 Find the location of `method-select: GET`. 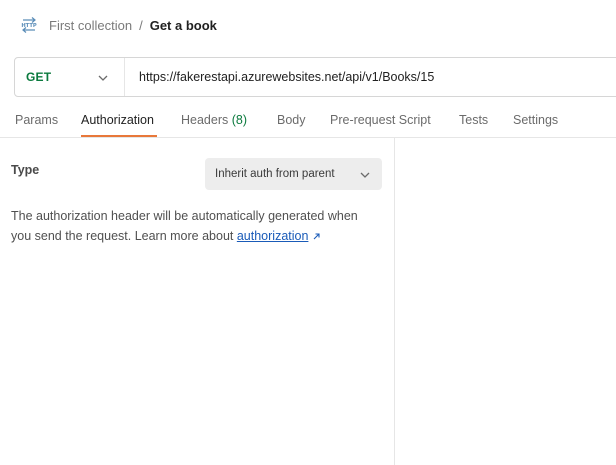

method-select: GET is located at coordinates (70, 77).